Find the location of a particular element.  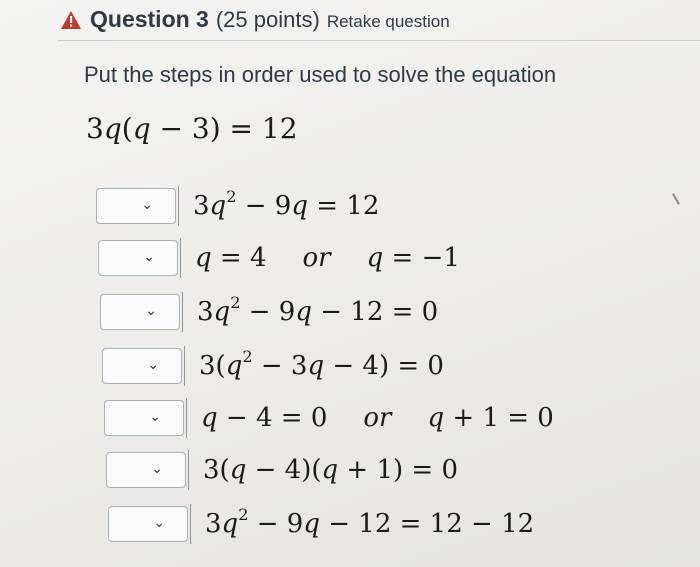

question-header: Question 3 (25 points) Retake question is located at coordinates (255, 19).